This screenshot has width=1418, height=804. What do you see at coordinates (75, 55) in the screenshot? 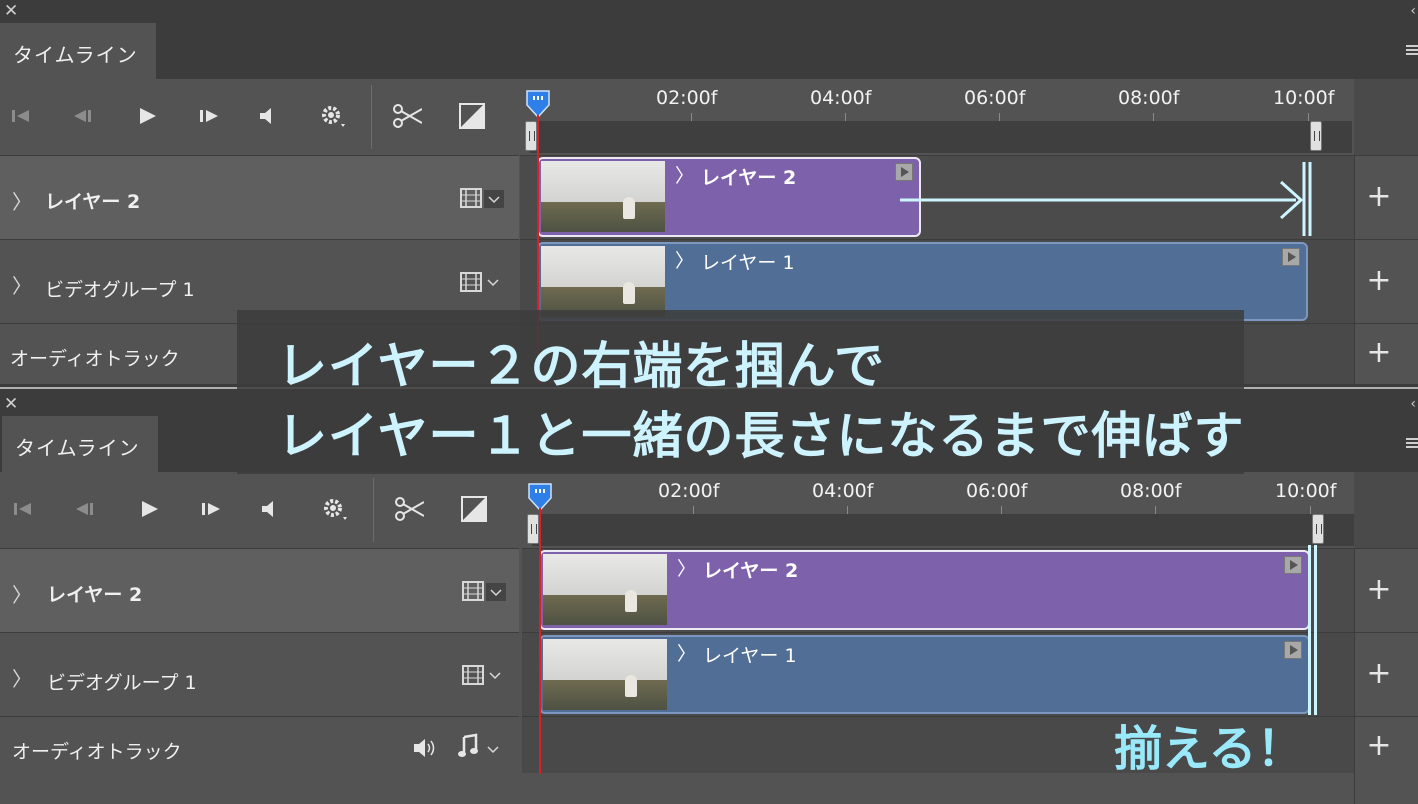
I see `tab-label: タイムライン` at bounding box center [75, 55].